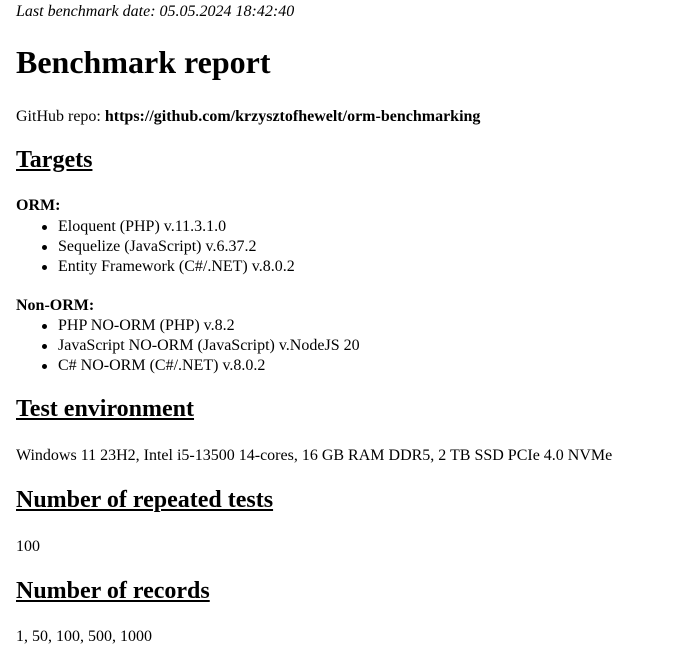 The image size is (677, 650). What do you see at coordinates (146, 325) in the screenshot?
I see `non-orm-item-label: PHP NO-ORM (PHP) v.8.2` at bounding box center [146, 325].